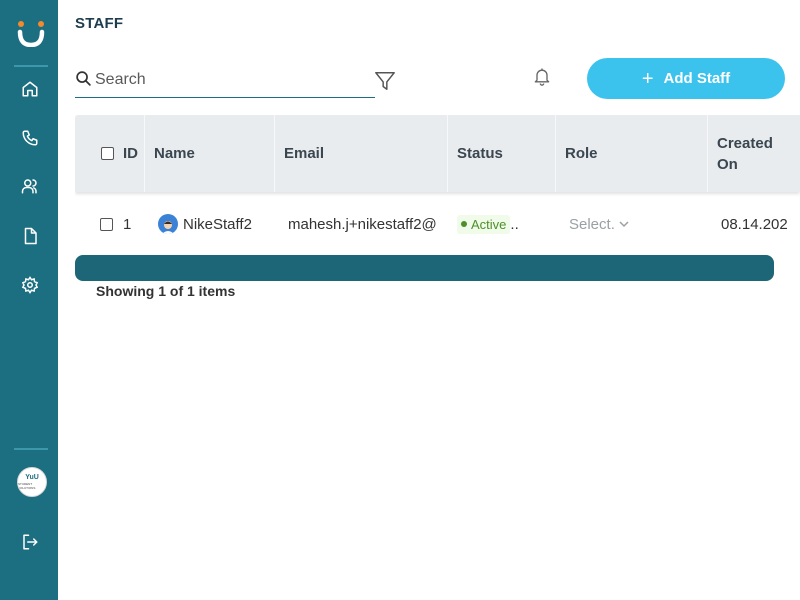 This screenshot has height=600, width=800. I want to click on cell-name: NikeStaff2, so click(205, 224).